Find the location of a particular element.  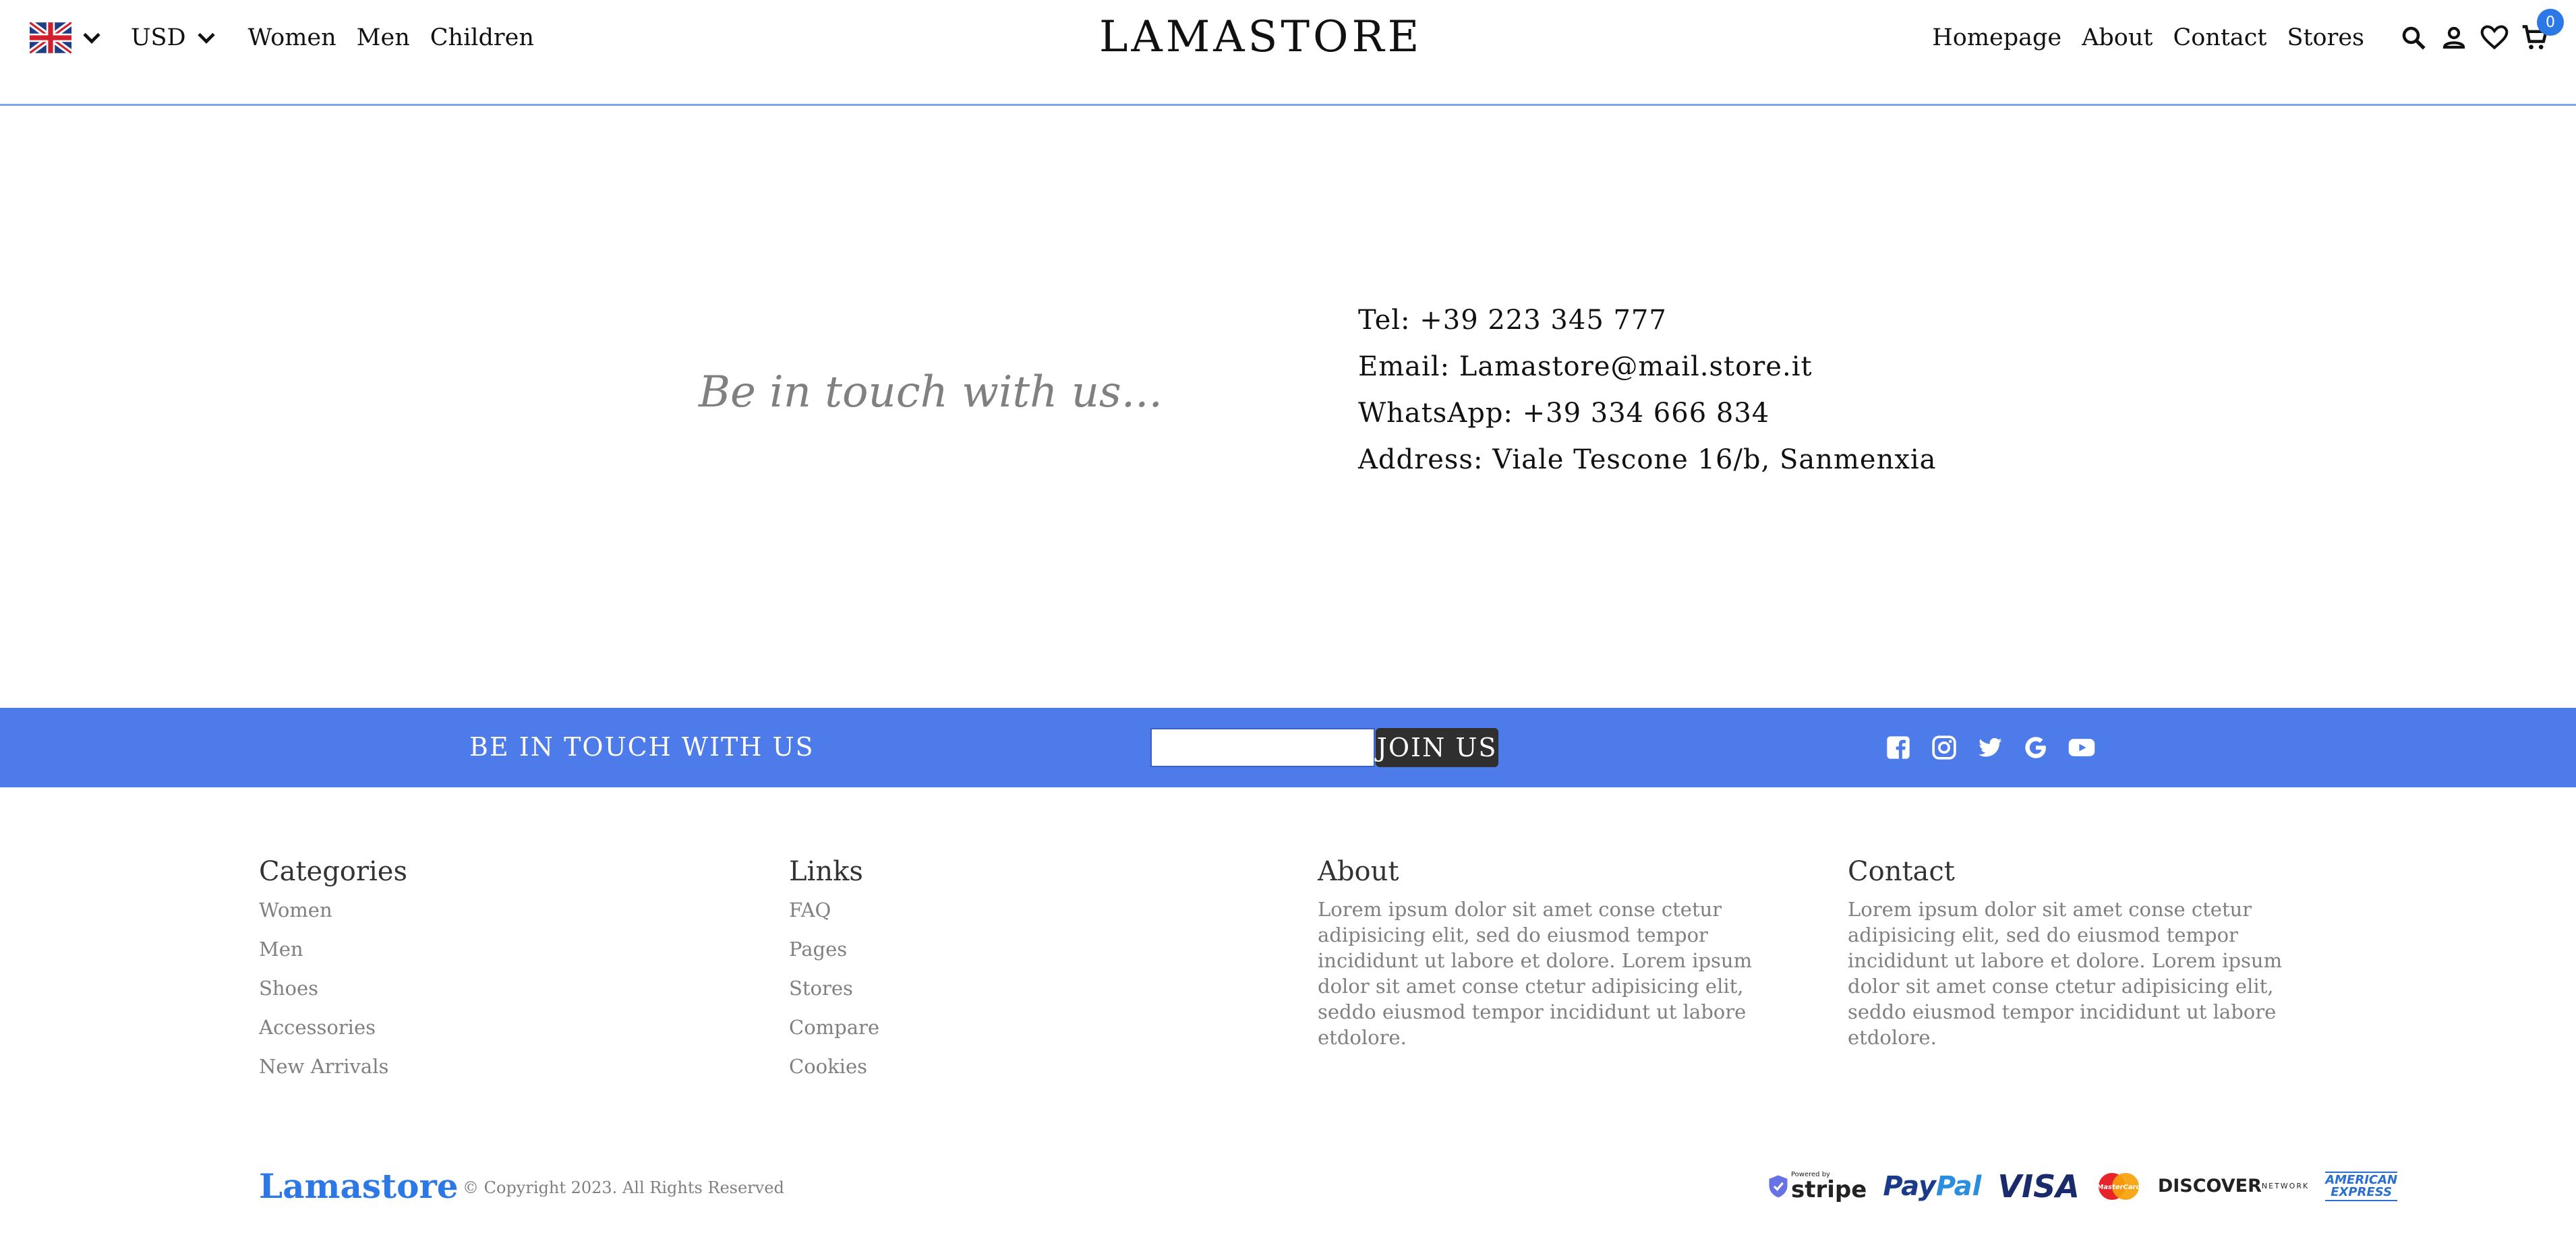

nav-link-women: Women is located at coordinates (292, 37).